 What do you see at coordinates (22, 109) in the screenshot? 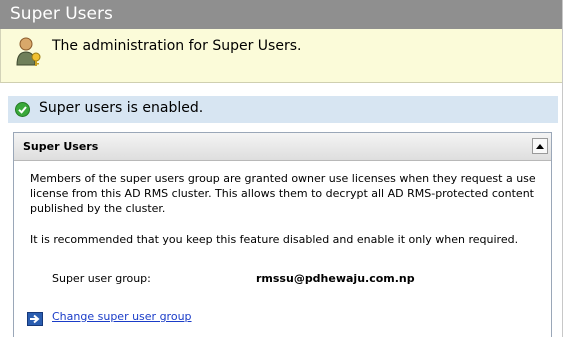
I see `check-circle-icon` at bounding box center [22, 109].